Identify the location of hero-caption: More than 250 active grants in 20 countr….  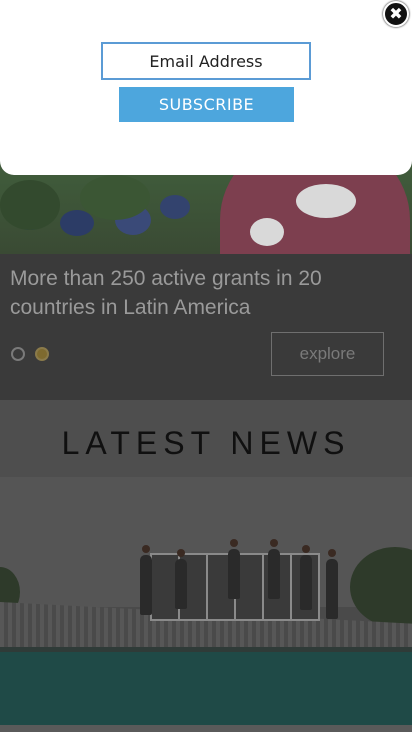
(166, 293).